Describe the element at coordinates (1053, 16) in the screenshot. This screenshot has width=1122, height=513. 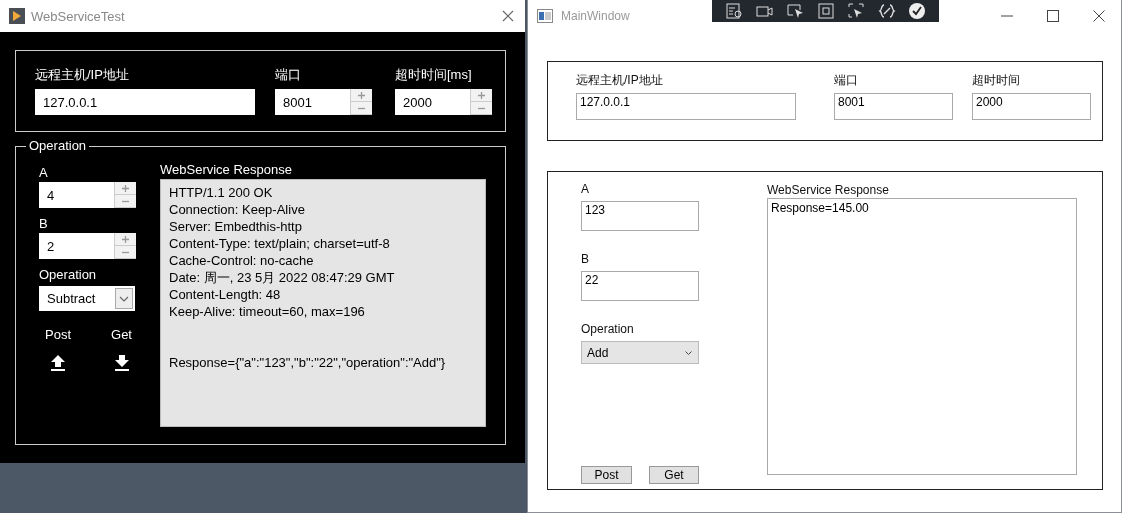
I see `maximize-icon` at that location.